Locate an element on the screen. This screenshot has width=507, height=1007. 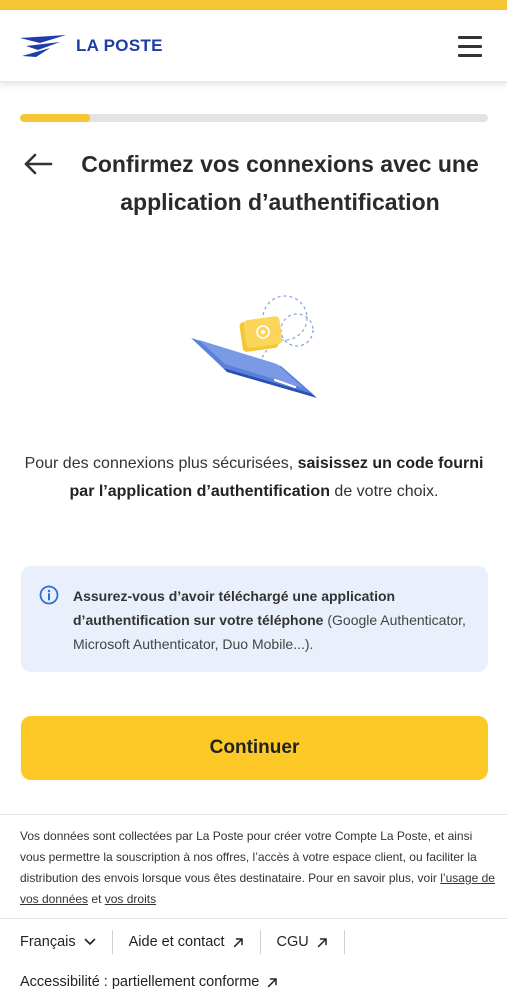
accessibility-label: Accessibilité : partiellement conforme is located at coordinates (140, 982).